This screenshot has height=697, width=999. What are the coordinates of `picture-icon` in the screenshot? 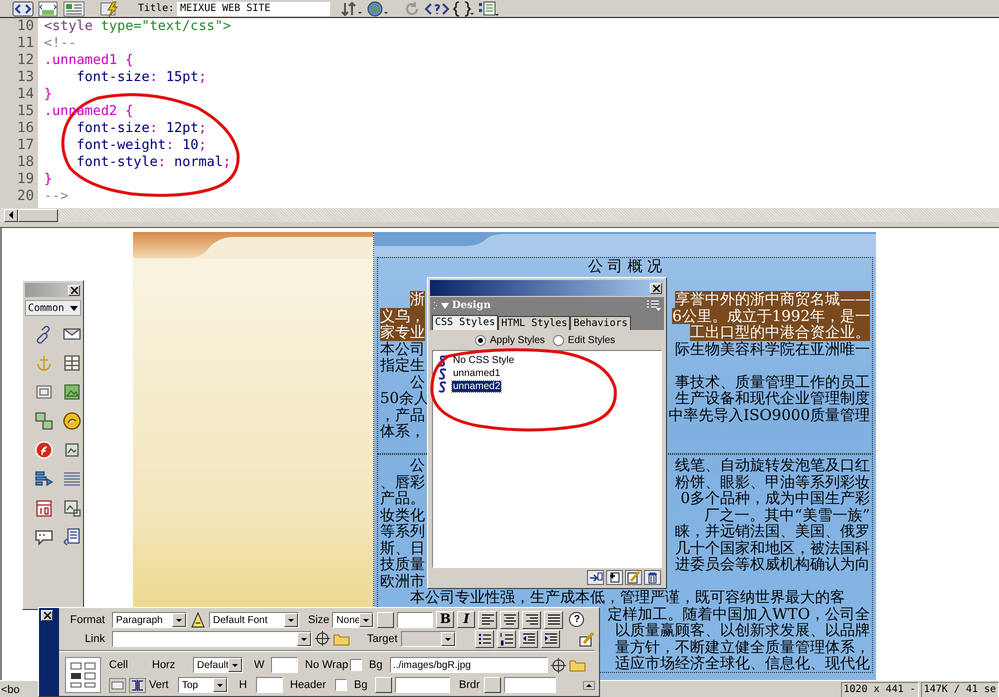 It's located at (72, 392).